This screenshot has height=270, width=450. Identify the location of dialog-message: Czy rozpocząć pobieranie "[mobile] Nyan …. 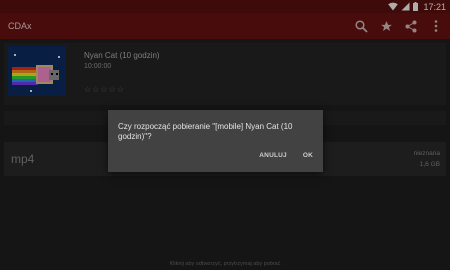
(205, 131).